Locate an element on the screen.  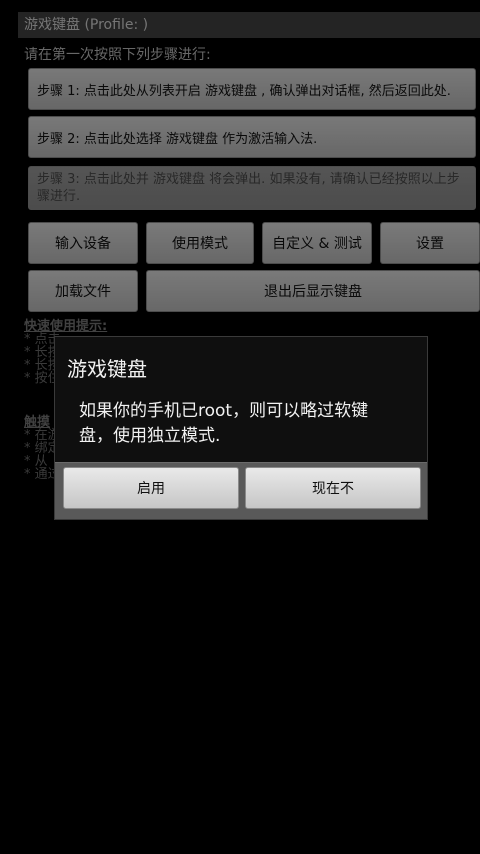
enable-button: 启用 is located at coordinates (151, 488).